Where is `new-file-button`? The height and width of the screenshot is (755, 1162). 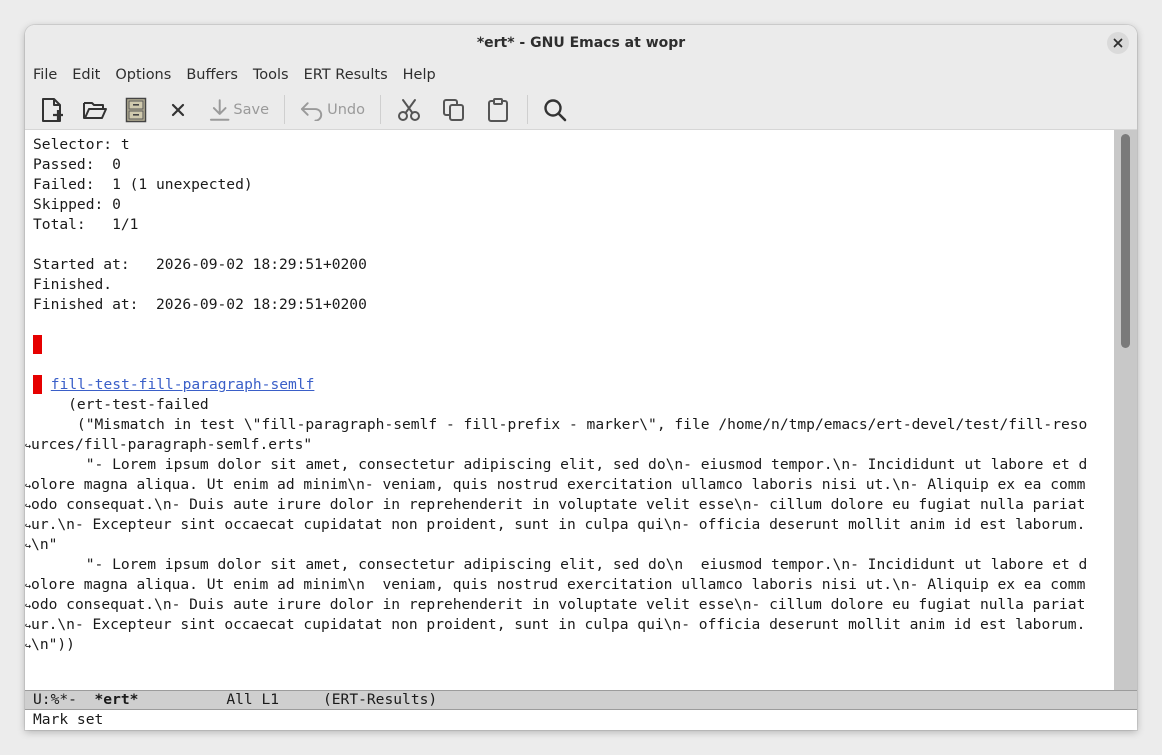
new-file-button is located at coordinates (52, 109).